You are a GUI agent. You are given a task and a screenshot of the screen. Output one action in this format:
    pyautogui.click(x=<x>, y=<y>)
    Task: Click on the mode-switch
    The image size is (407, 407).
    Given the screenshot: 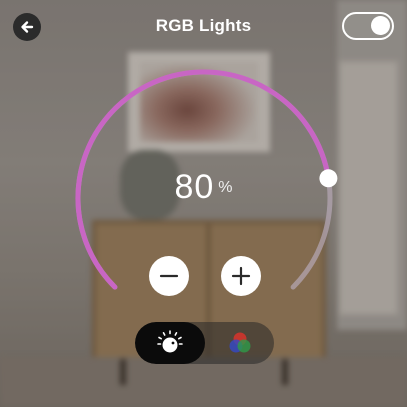 What is the action you would take?
    pyautogui.click(x=204, y=343)
    